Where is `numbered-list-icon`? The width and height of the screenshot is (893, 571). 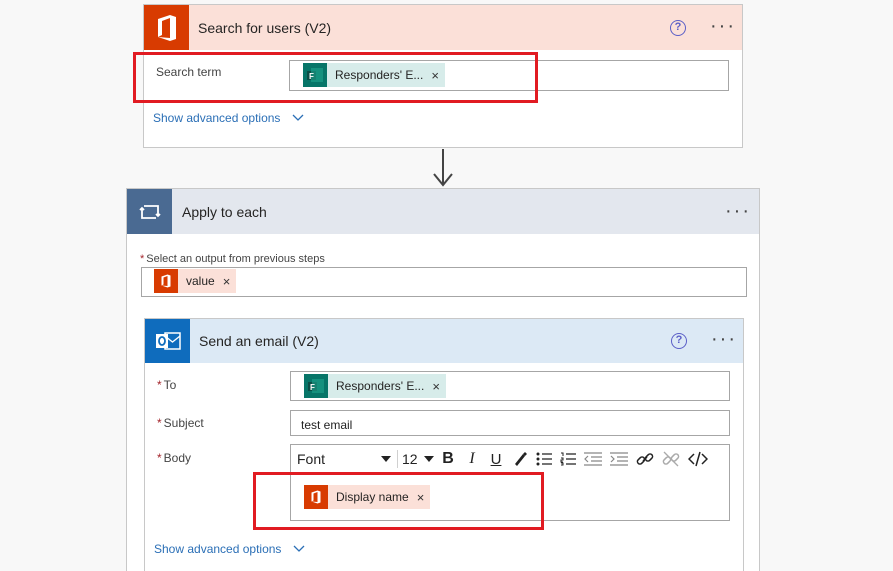 numbered-list-icon is located at coordinates (568, 459).